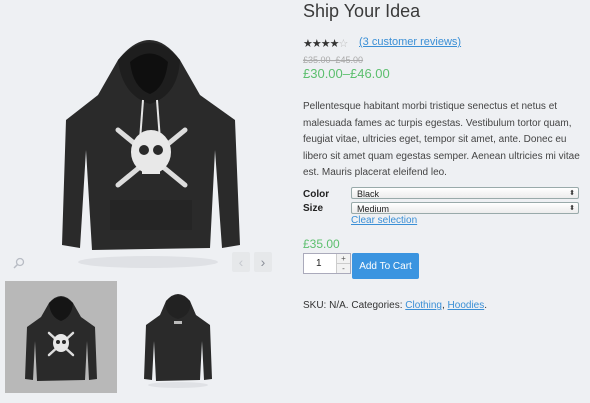  Describe the element at coordinates (466, 305) in the screenshot. I see `category-link-hoodies: Hoodies` at that location.